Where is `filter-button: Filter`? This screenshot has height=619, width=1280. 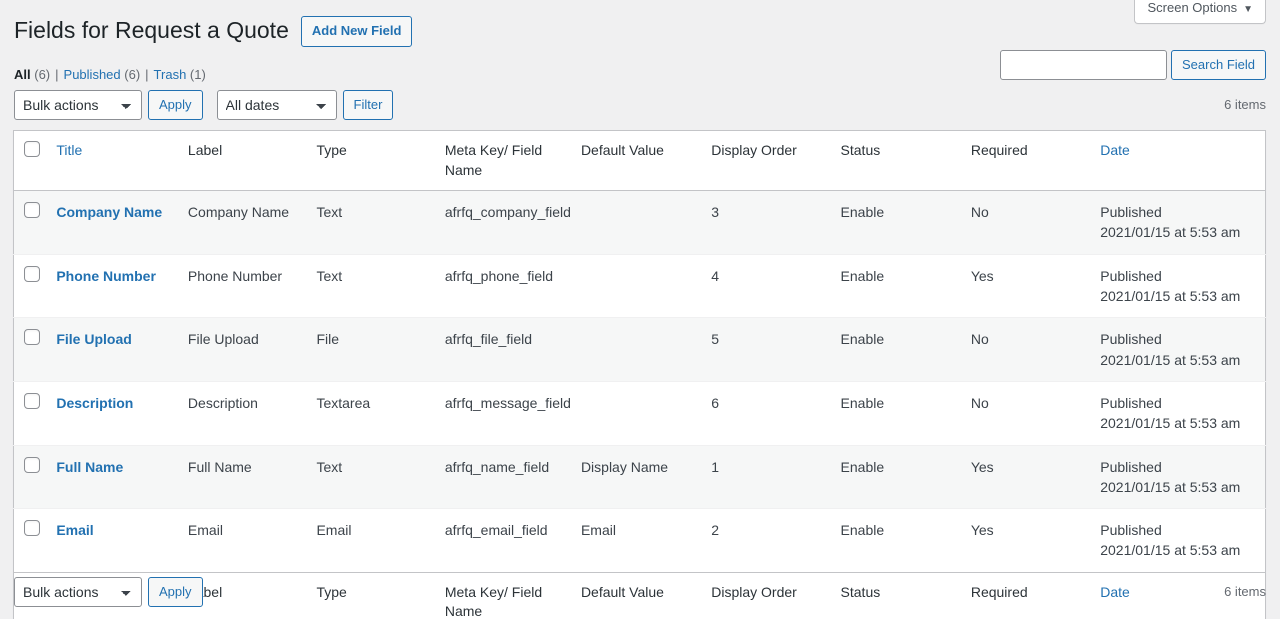
filter-button: Filter is located at coordinates (368, 105).